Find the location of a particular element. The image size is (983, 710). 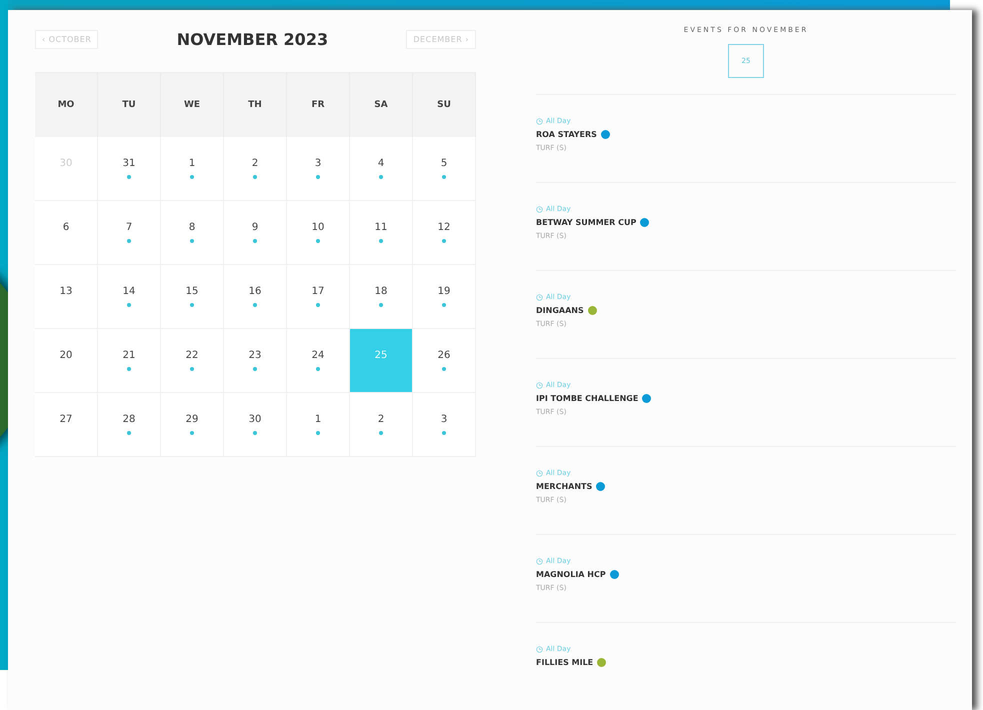

day-number: 4 is located at coordinates (381, 163).